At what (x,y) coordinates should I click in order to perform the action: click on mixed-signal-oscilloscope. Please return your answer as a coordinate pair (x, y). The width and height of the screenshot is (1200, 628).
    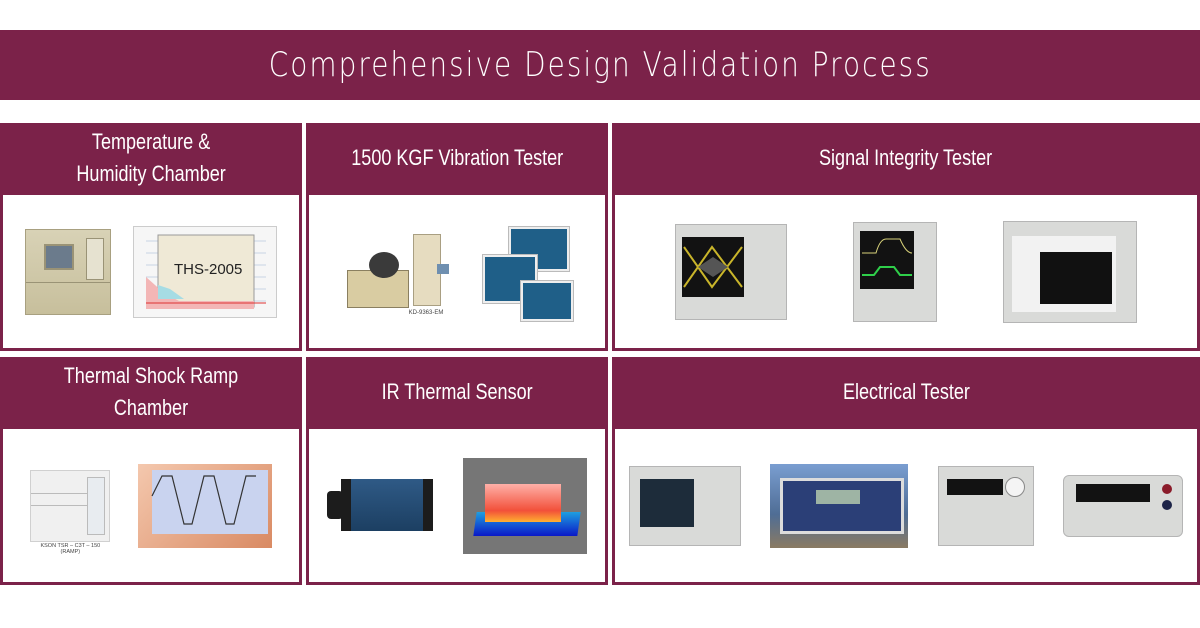
    Looking at the image, I should click on (685, 505).